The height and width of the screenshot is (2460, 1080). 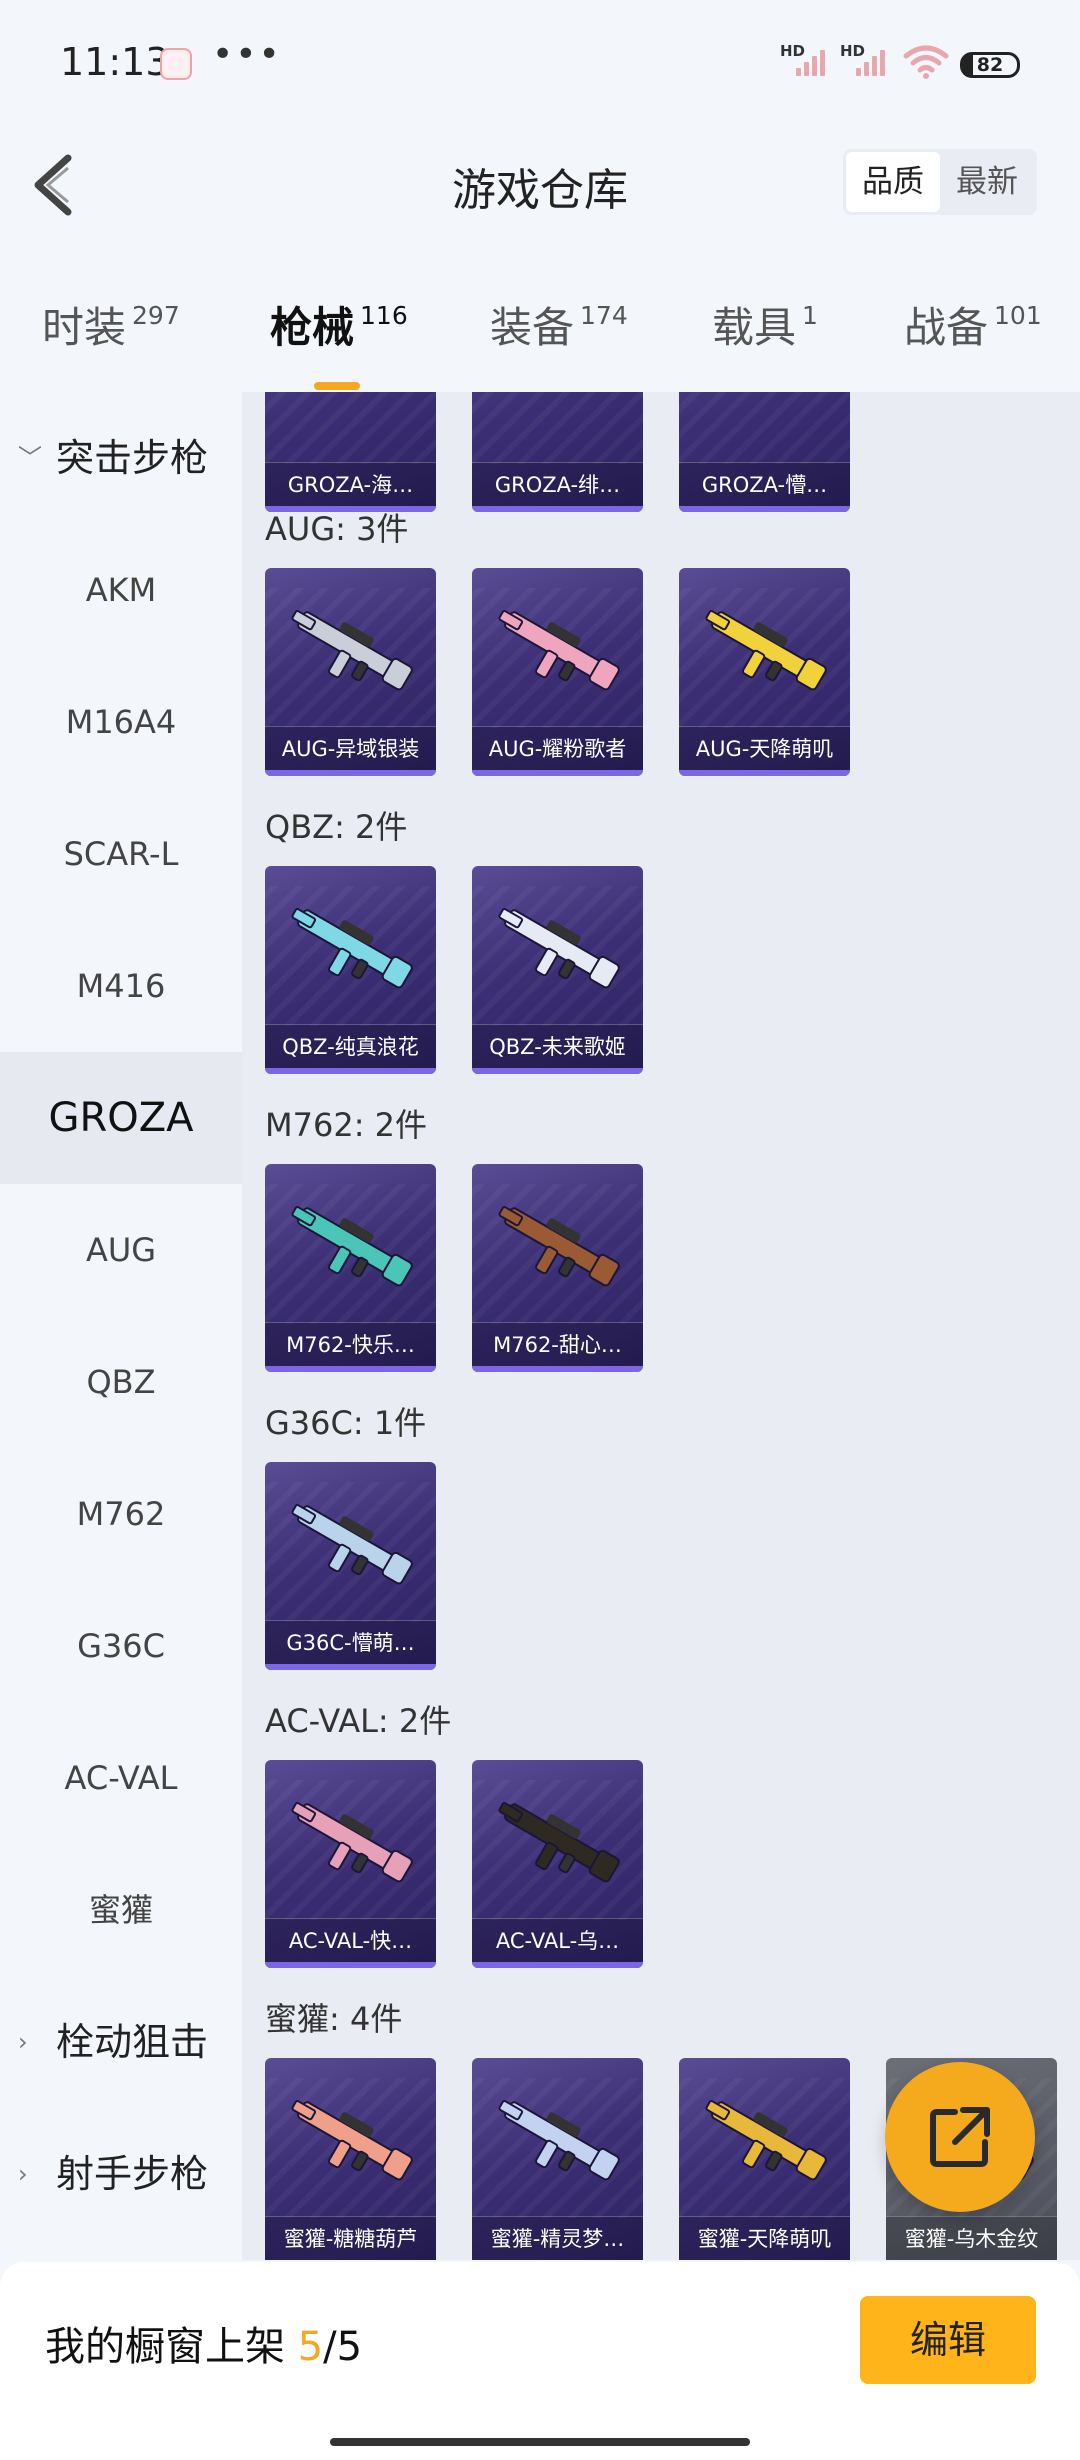 What do you see at coordinates (121, 1514) in the screenshot?
I see `sidebar-item-m762: M762` at bounding box center [121, 1514].